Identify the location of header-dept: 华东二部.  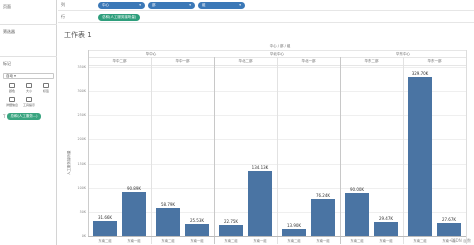
(371, 61).